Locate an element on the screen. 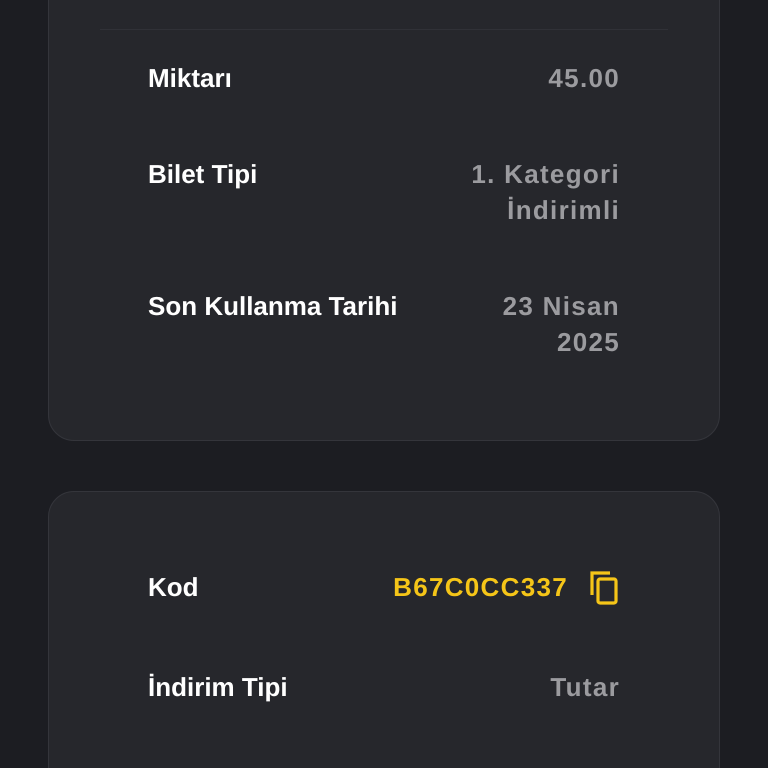  field-value: 1. Kategori İndirimli is located at coordinates (545, 192).